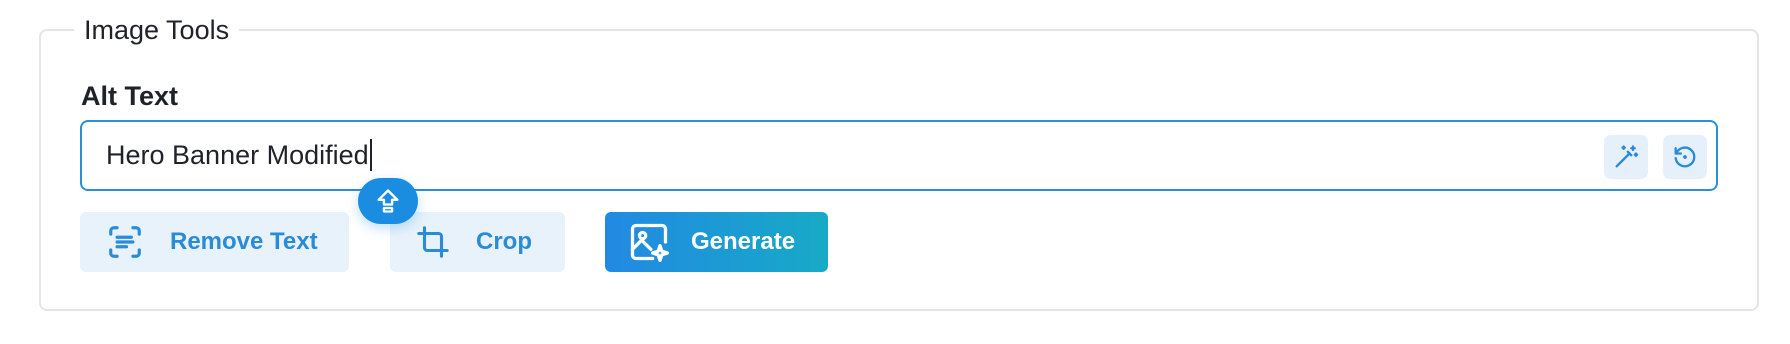  I want to click on alt-text-value-text: Hero Banner Modified, so click(237, 155).